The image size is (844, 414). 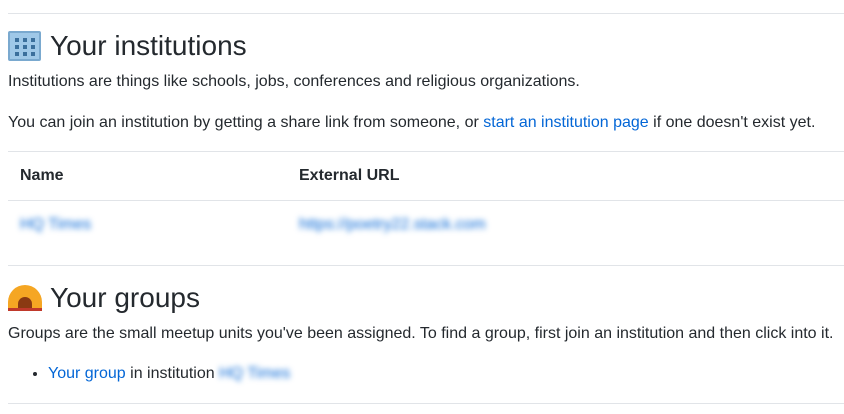 What do you see at coordinates (87, 373) in the screenshot?
I see `your-group-link: Your group` at bounding box center [87, 373].